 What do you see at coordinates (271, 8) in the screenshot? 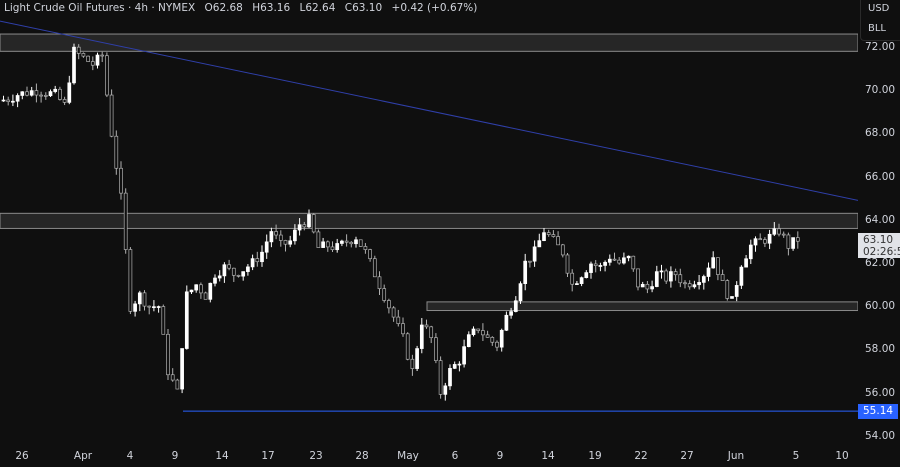
I see `high-value: H63.16` at bounding box center [271, 8].